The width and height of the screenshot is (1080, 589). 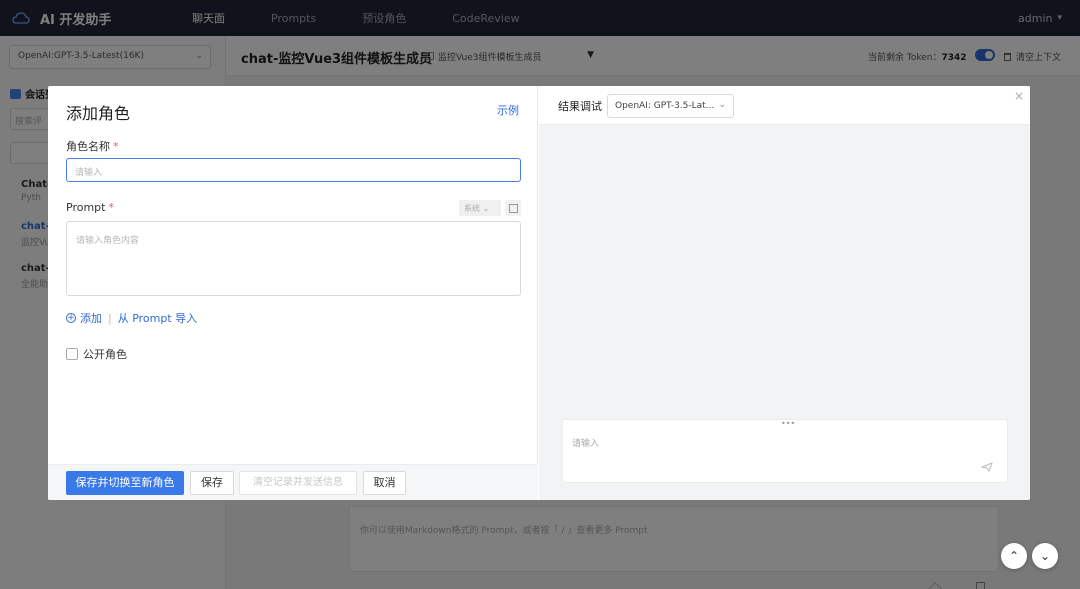 What do you see at coordinates (71, 318) in the screenshot?
I see `plus-circle-icon: +` at bounding box center [71, 318].